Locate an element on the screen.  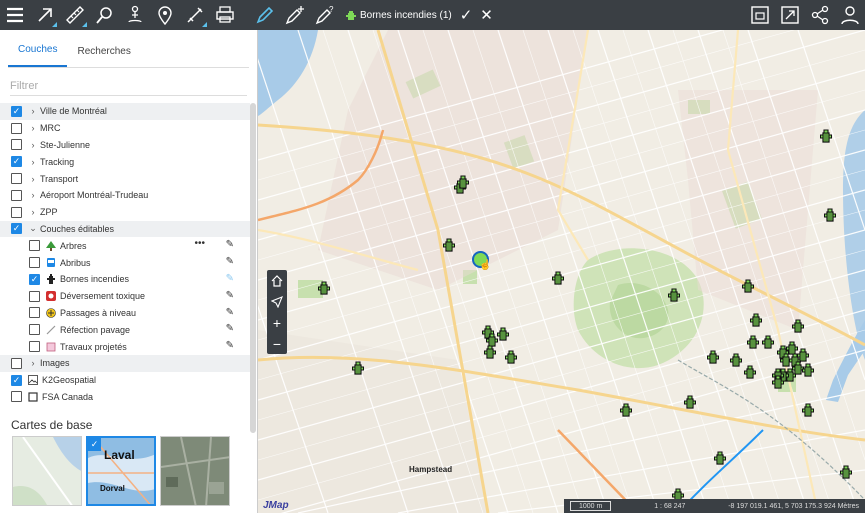
base-map-thumb-selected: ✓ Laval Dorval is located at coordinates (121, 471).